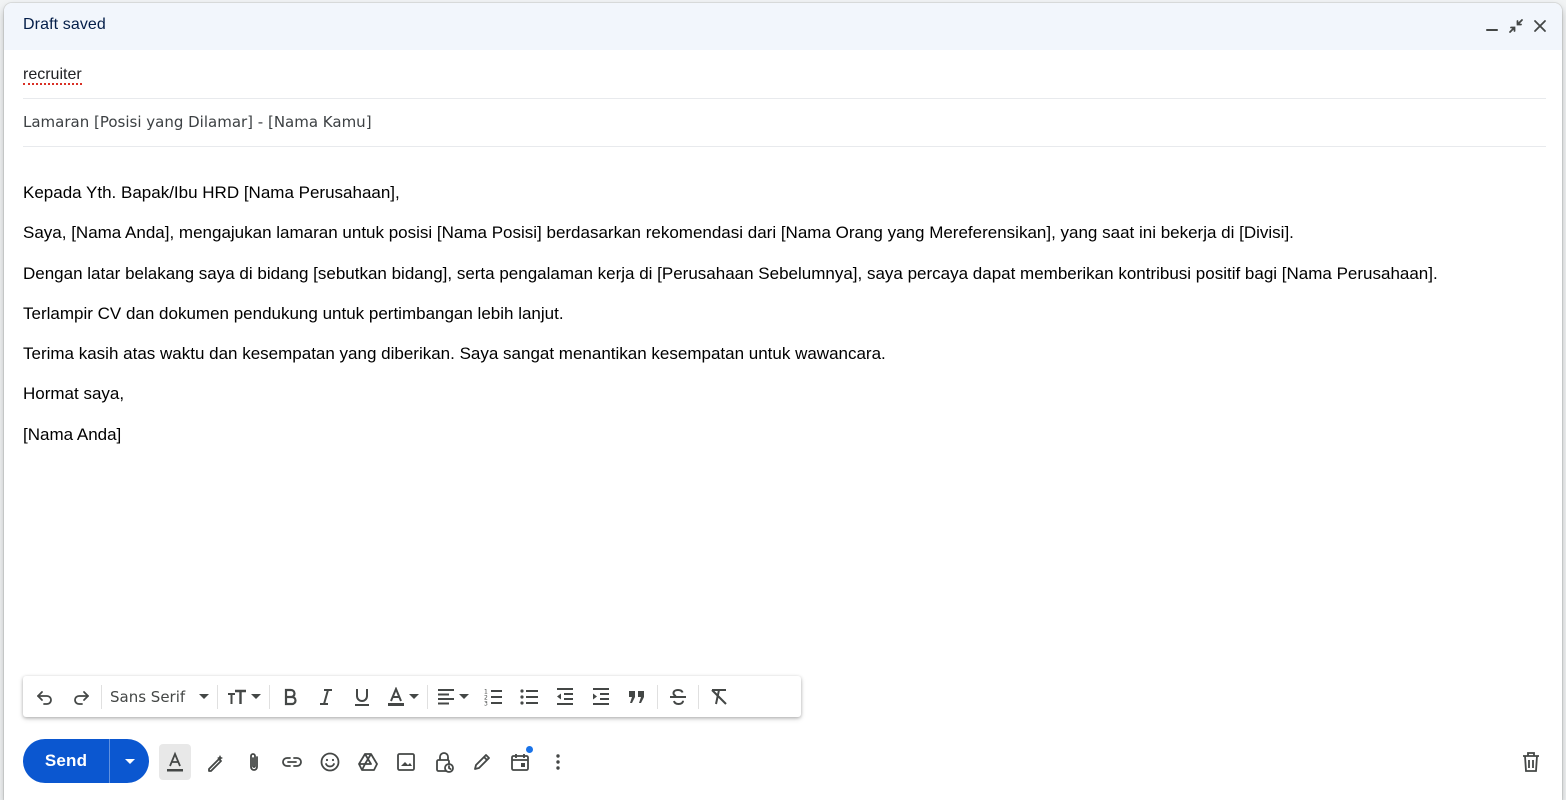  What do you see at coordinates (678, 697) in the screenshot?
I see `strikethrough-icon` at bounding box center [678, 697].